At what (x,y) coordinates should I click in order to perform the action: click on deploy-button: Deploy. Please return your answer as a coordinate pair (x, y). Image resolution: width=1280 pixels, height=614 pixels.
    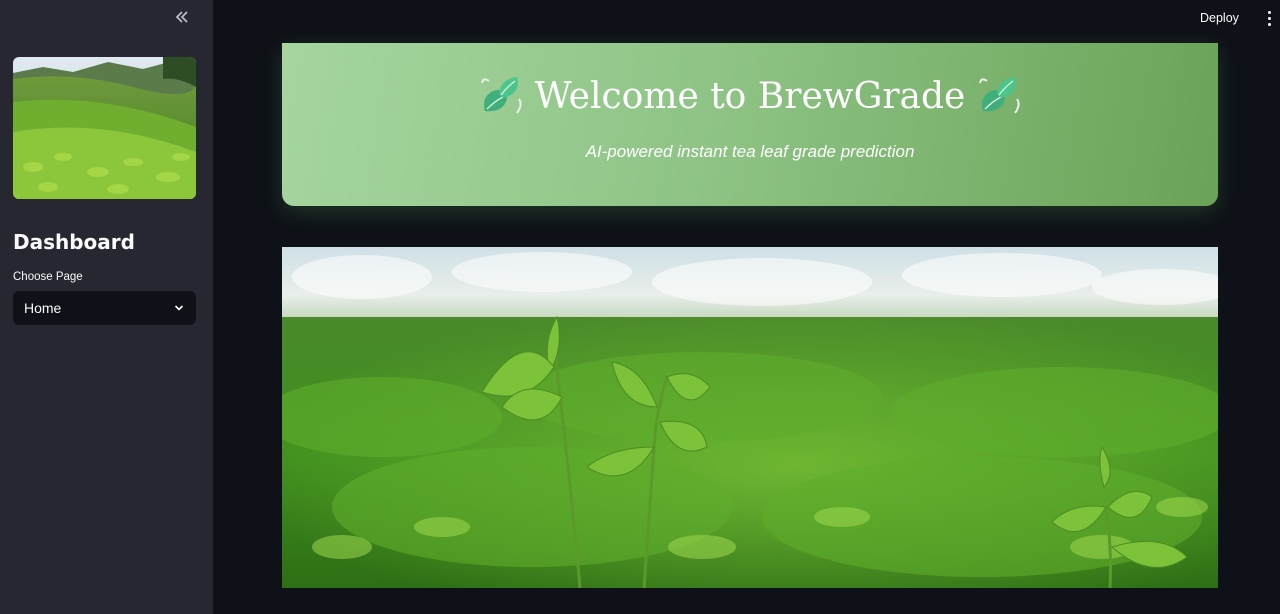
    Looking at the image, I should click on (1219, 18).